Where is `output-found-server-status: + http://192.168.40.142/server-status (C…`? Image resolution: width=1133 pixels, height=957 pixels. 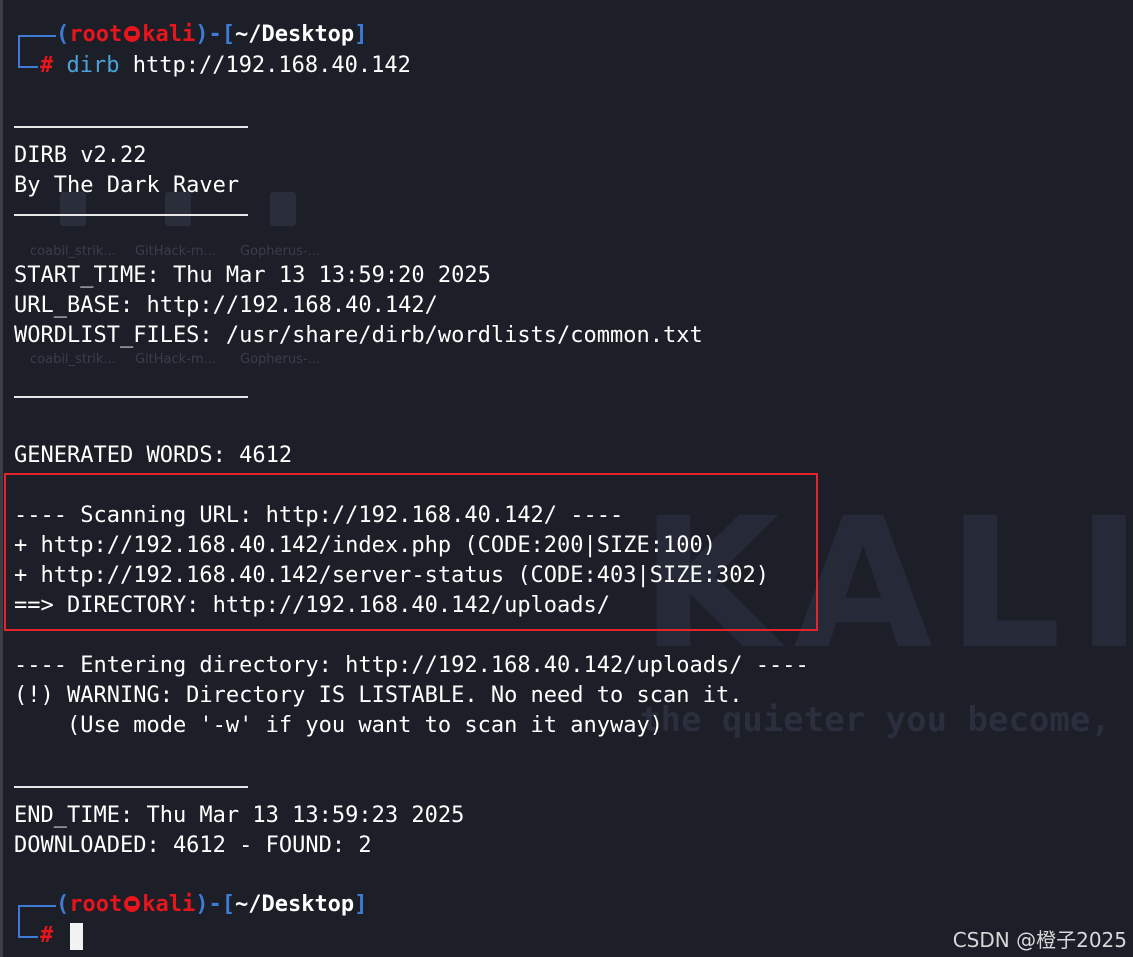
output-found-server-status: + http://192.168.40.142/server-status (C… is located at coordinates (391, 575).